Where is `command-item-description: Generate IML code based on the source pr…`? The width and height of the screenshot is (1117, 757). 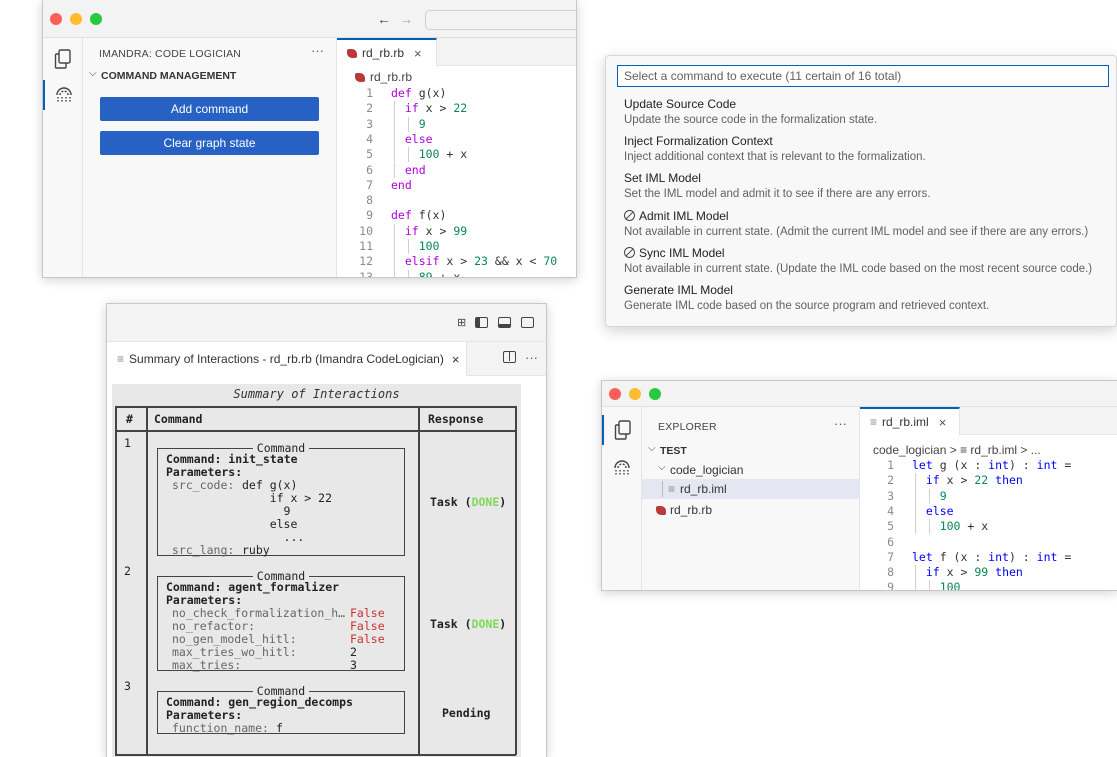 command-item-description: Generate IML code based on the source pr… is located at coordinates (807, 306).